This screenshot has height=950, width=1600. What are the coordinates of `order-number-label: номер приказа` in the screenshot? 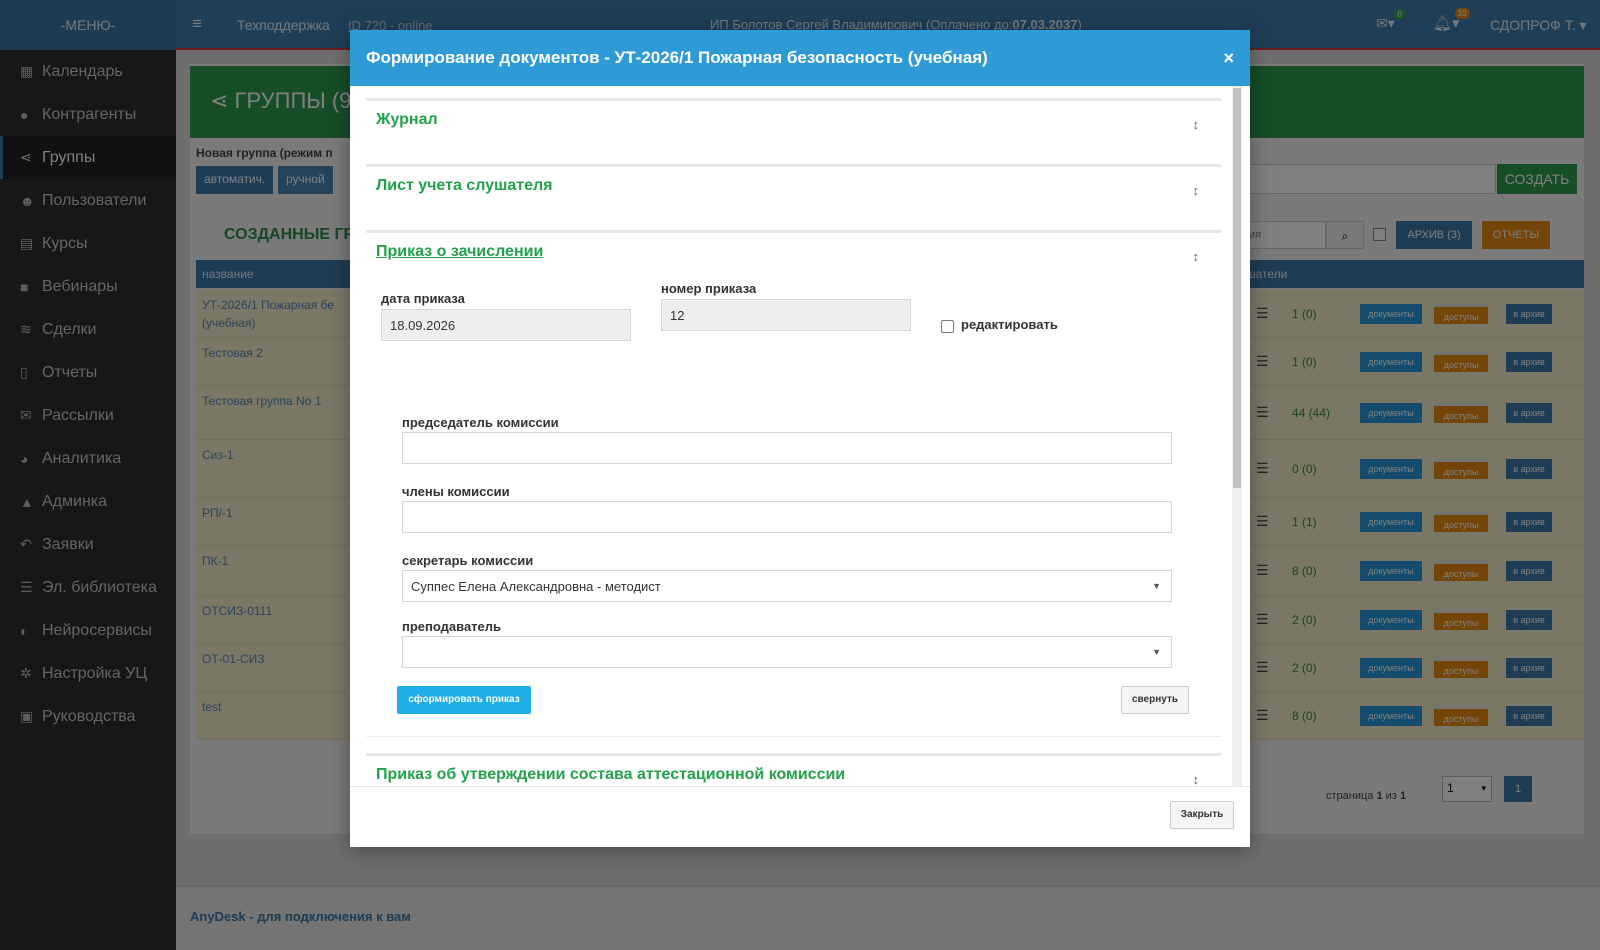 It's located at (709, 288).